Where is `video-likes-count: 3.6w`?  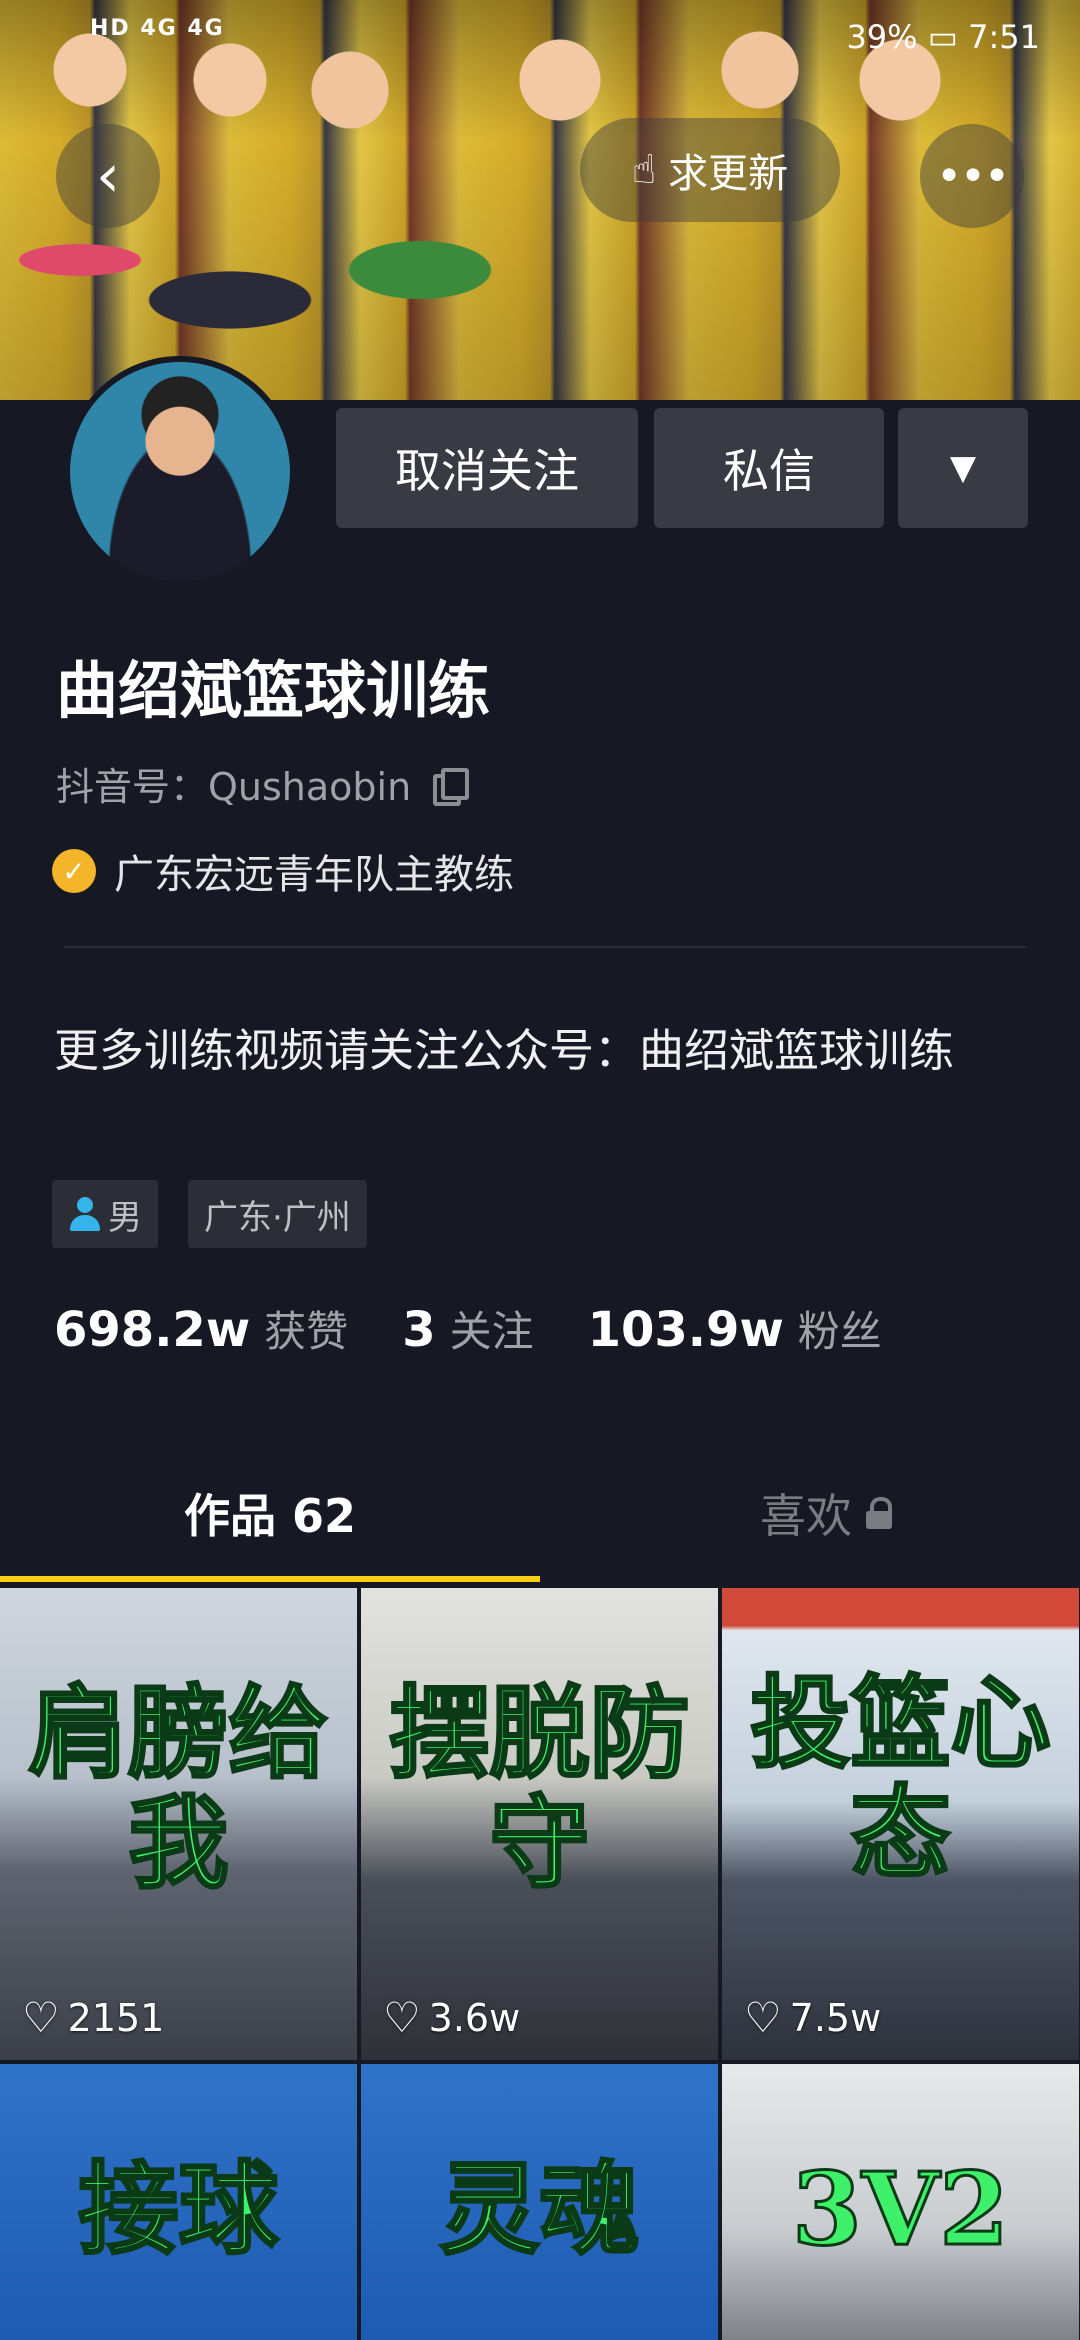
video-likes-count: 3.6w is located at coordinates (474, 2018).